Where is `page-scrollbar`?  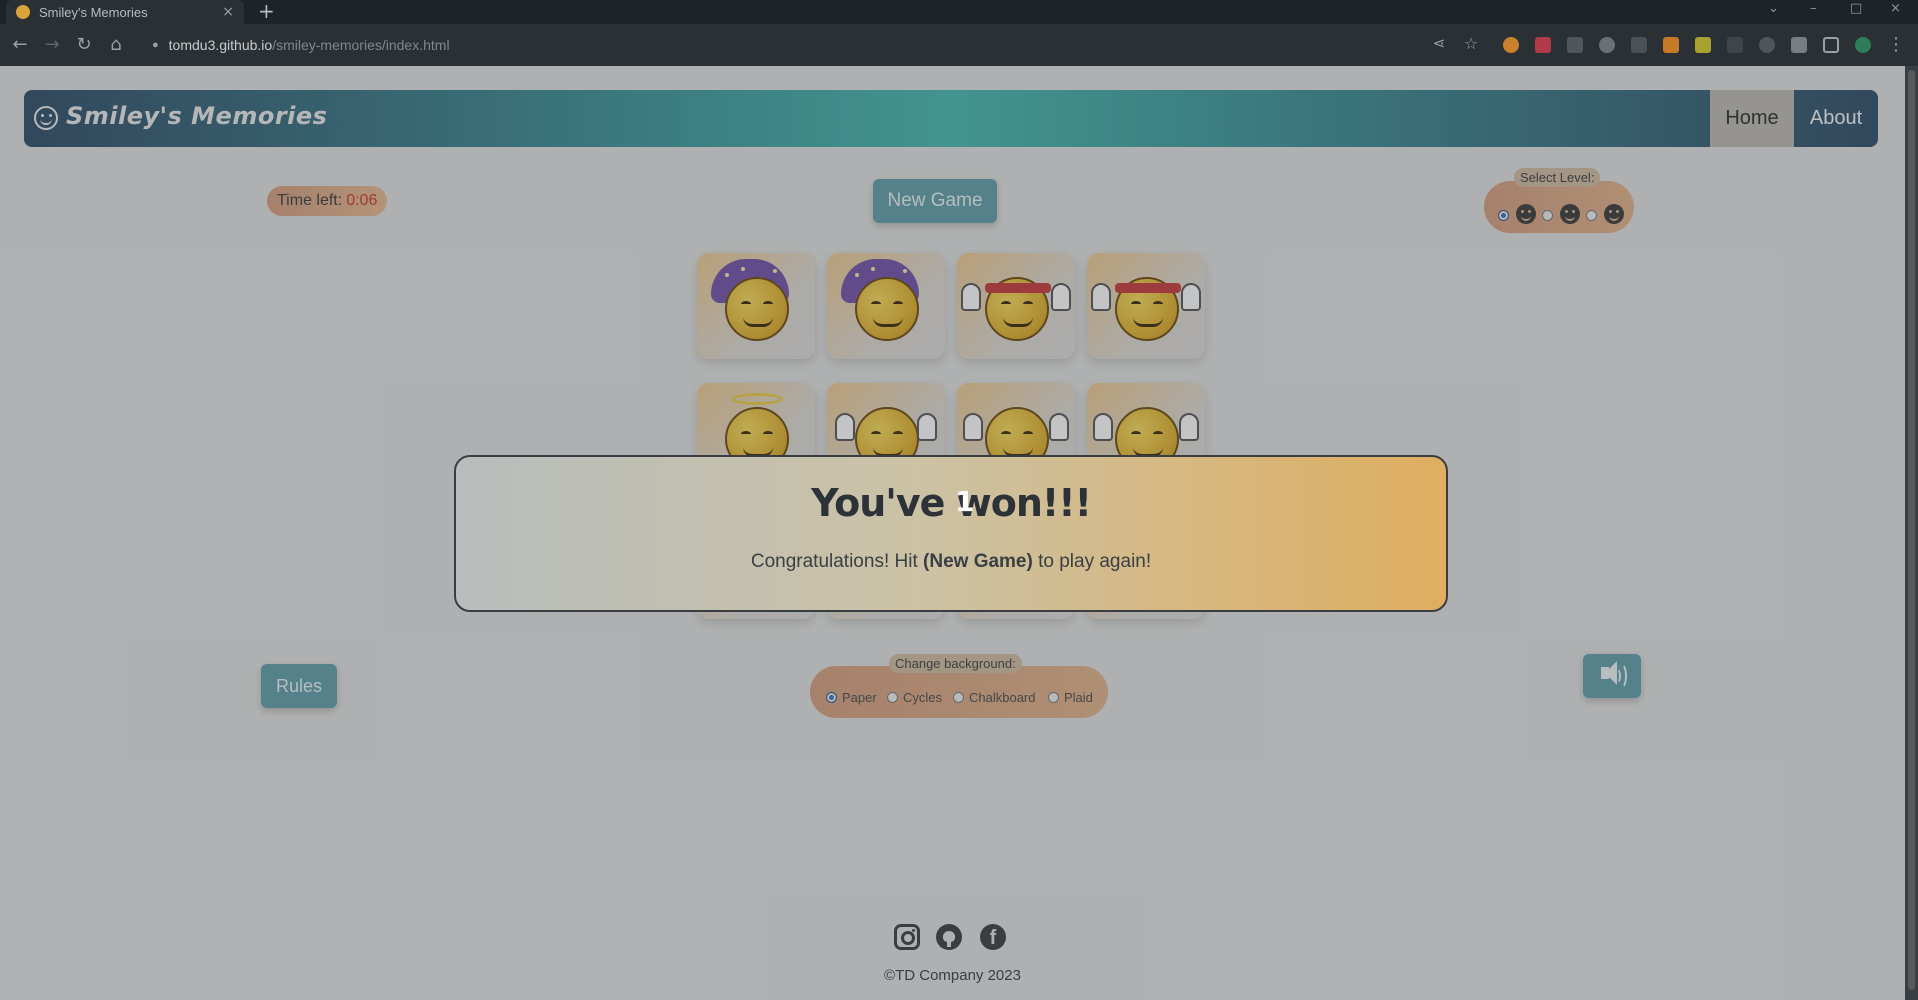 page-scrollbar is located at coordinates (1911, 533).